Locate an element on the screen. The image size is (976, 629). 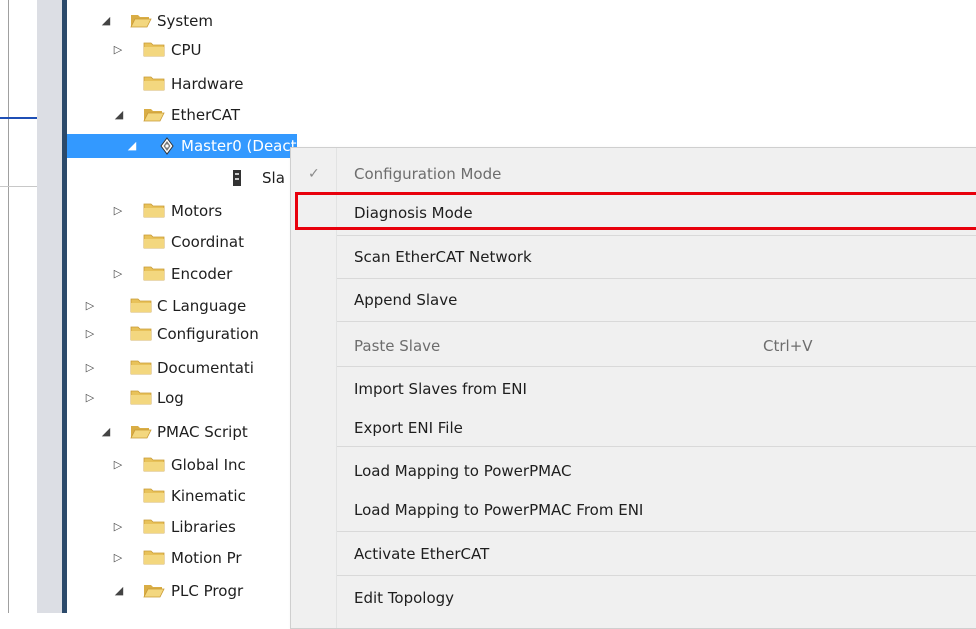
tree-item-master0: ◢ Master0 (Deactivated) is located at coordinates (182, 146).